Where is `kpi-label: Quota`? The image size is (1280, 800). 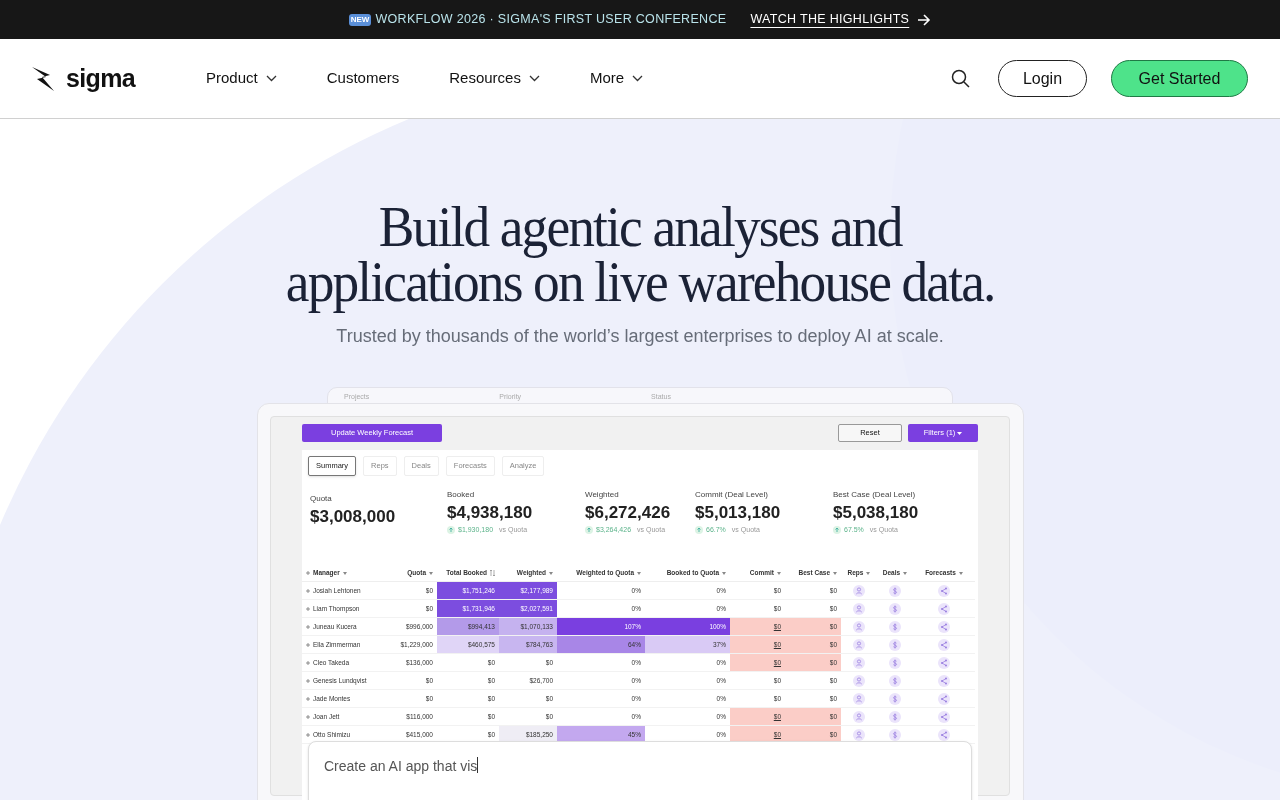
kpi-label: Quota is located at coordinates (321, 499).